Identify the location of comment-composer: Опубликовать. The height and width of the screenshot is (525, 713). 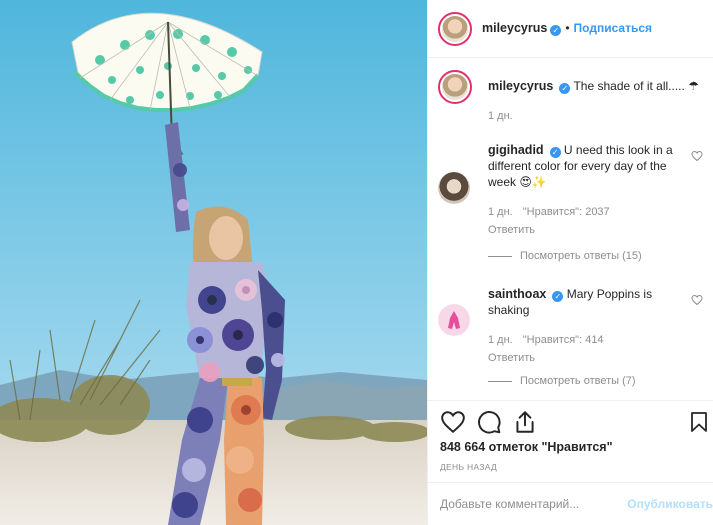
(570, 503).